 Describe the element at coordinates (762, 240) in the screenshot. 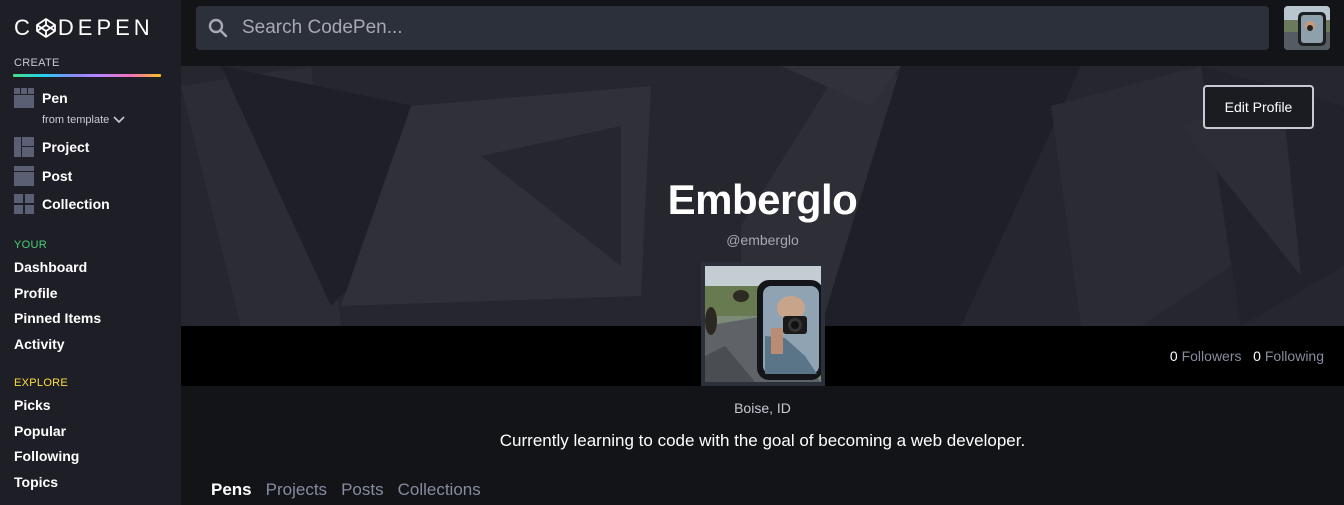

I see `profile-handle: @emberglo` at that location.